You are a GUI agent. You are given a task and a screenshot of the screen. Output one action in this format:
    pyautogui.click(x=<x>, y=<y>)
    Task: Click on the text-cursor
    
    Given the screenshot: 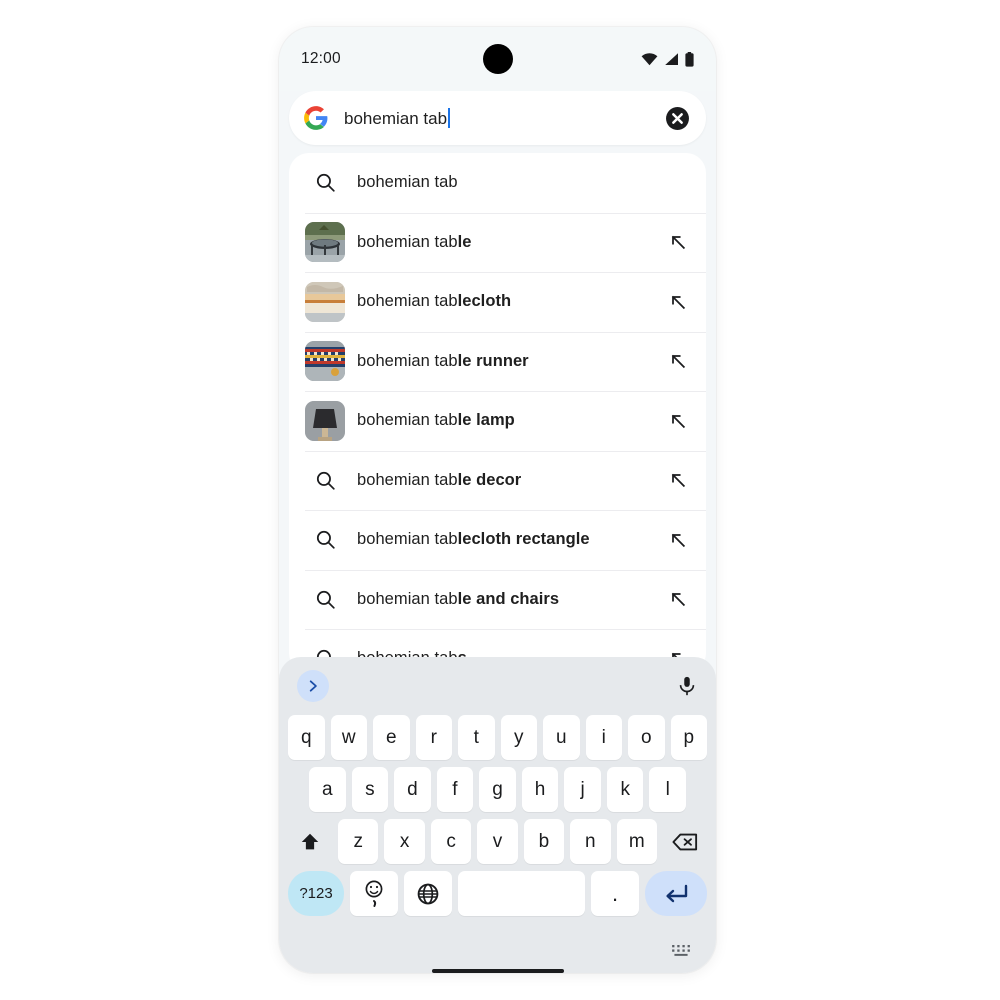 What is the action you would take?
    pyautogui.click(x=449, y=117)
    